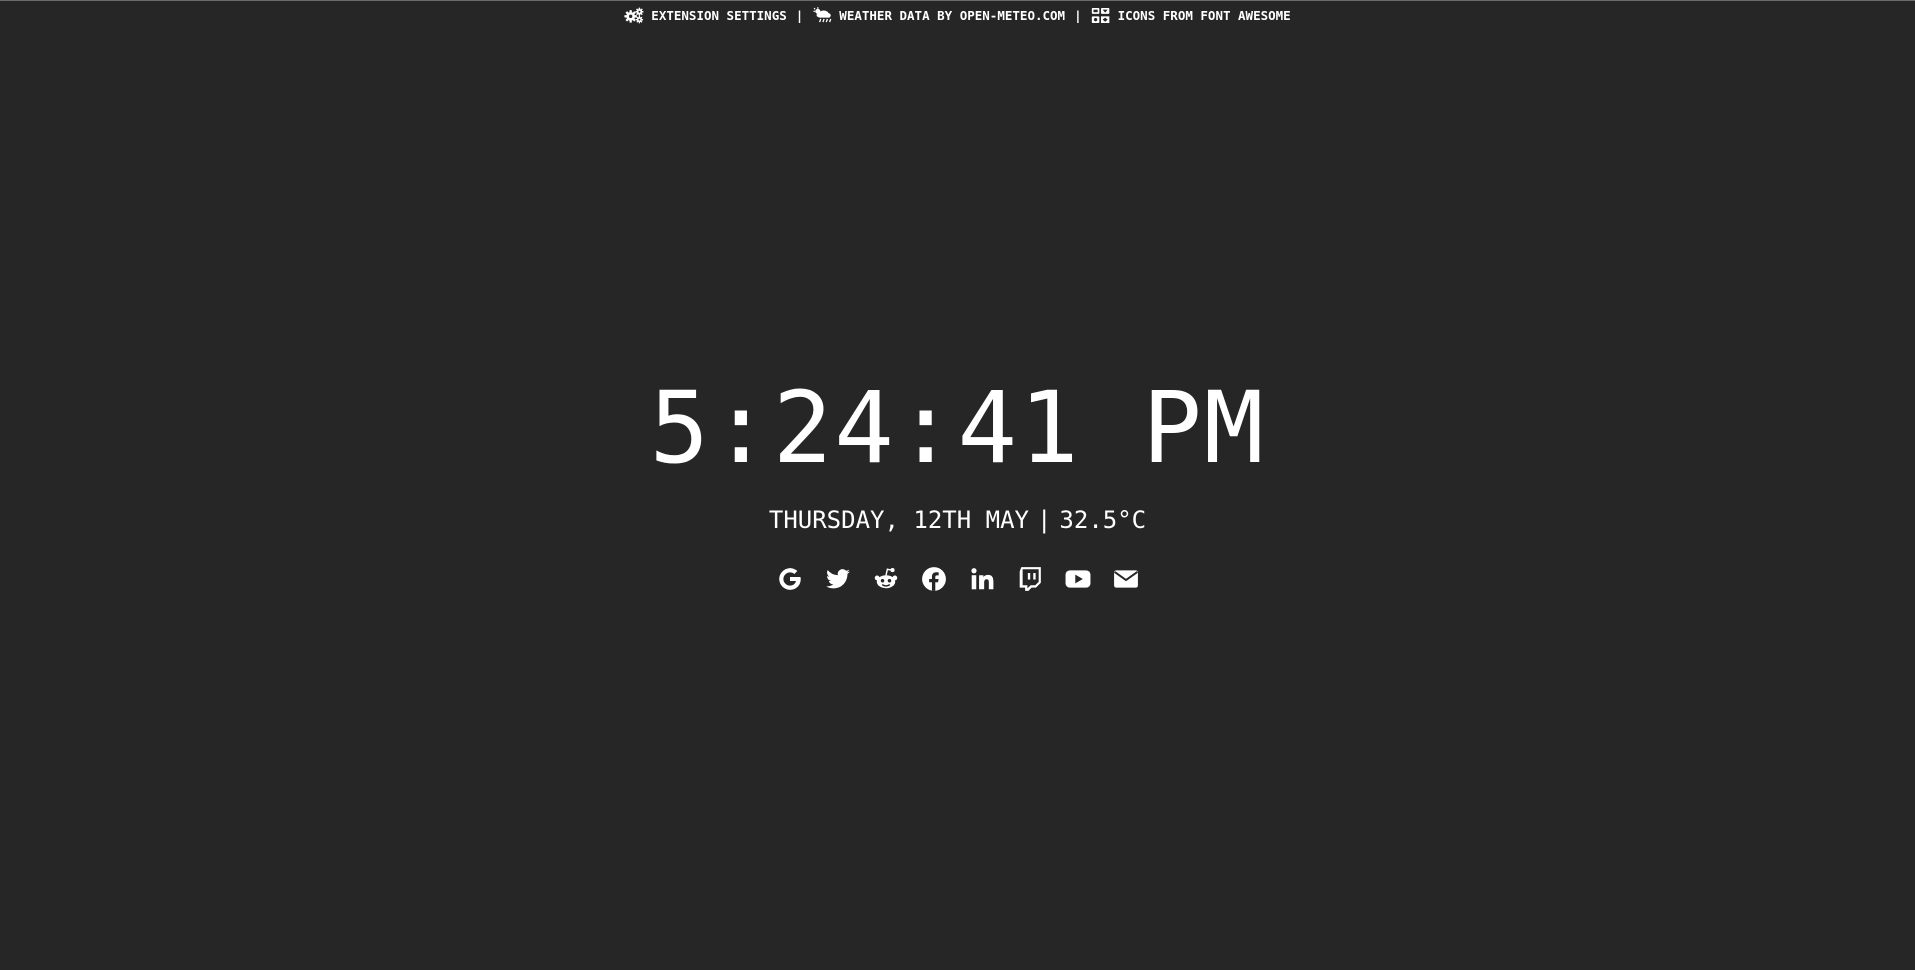 This screenshot has height=970, width=1915. I want to click on top-border, so click(957, 0).